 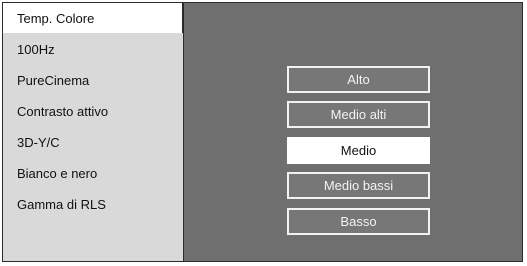 What do you see at coordinates (53, 80) in the screenshot?
I see `sidebar-item-label: PureCinema` at bounding box center [53, 80].